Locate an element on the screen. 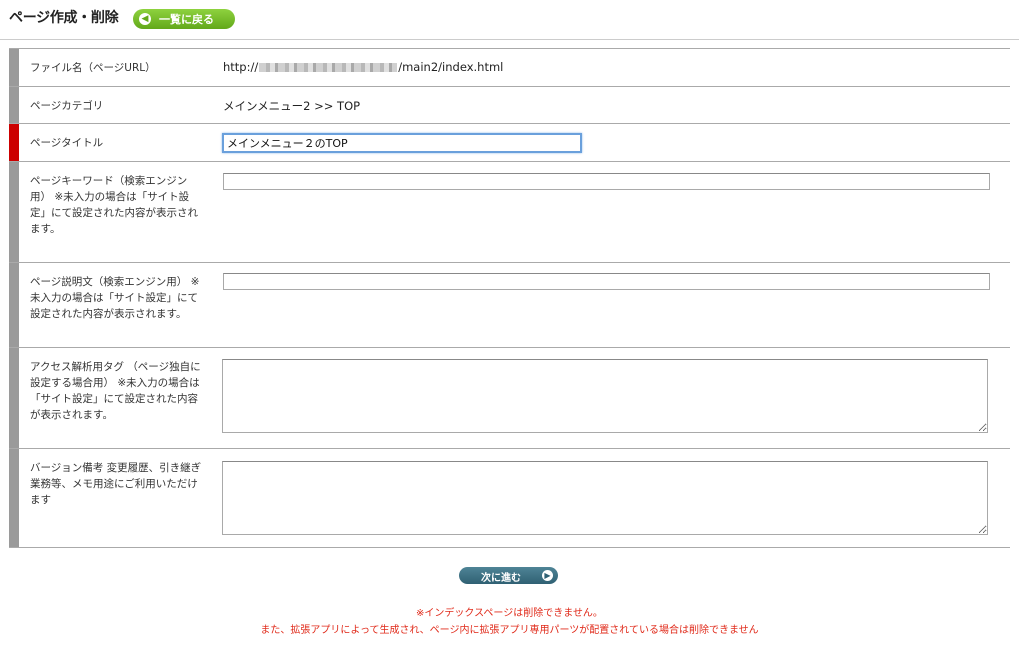 This screenshot has width=1019, height=646. page-title-input is located at coordinates (402, 143).